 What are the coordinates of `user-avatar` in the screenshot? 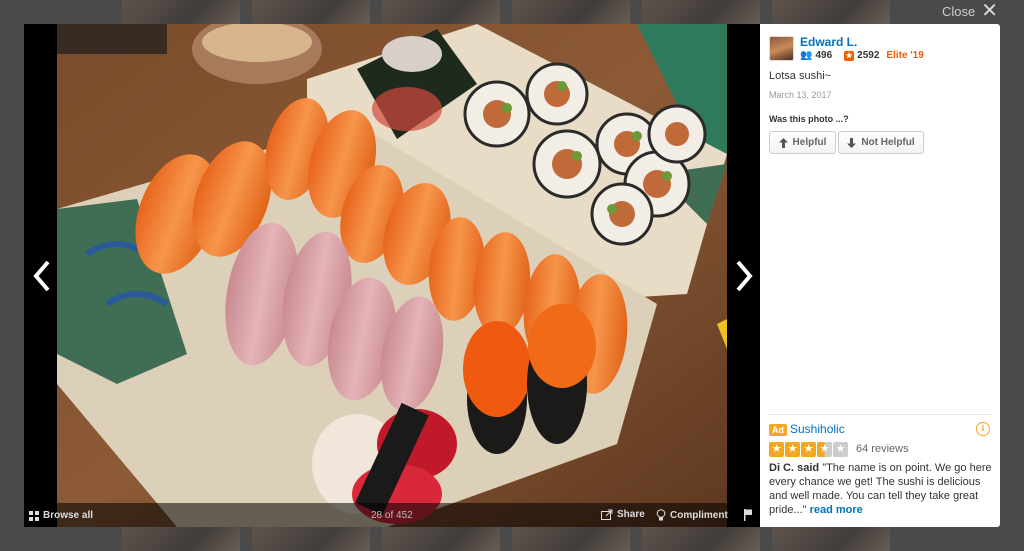 It's located at (781, 48).